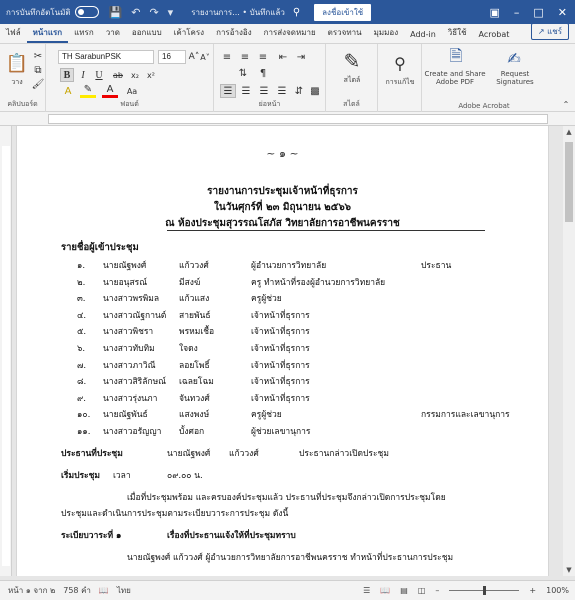 This screenshot has height=600, width=575. Describe the element at coordinates (538, 12) in the screenshot. I see `maximize-icon: □` at that location.